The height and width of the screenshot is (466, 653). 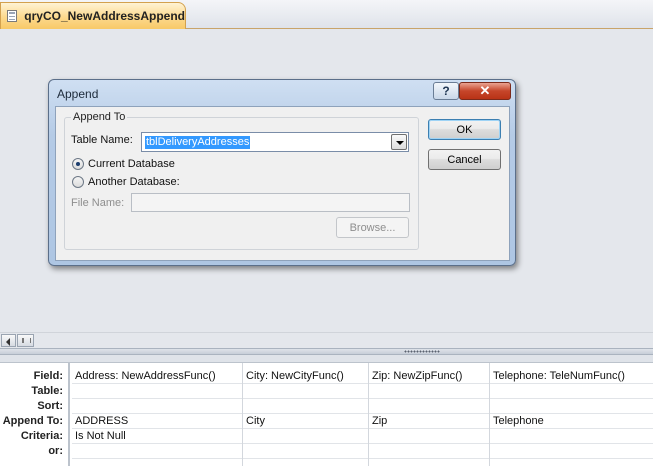 What do you see at coordinates (25, 340) in the screenshot?
I see `scroll-thumb` at bounding box center [25, 340].